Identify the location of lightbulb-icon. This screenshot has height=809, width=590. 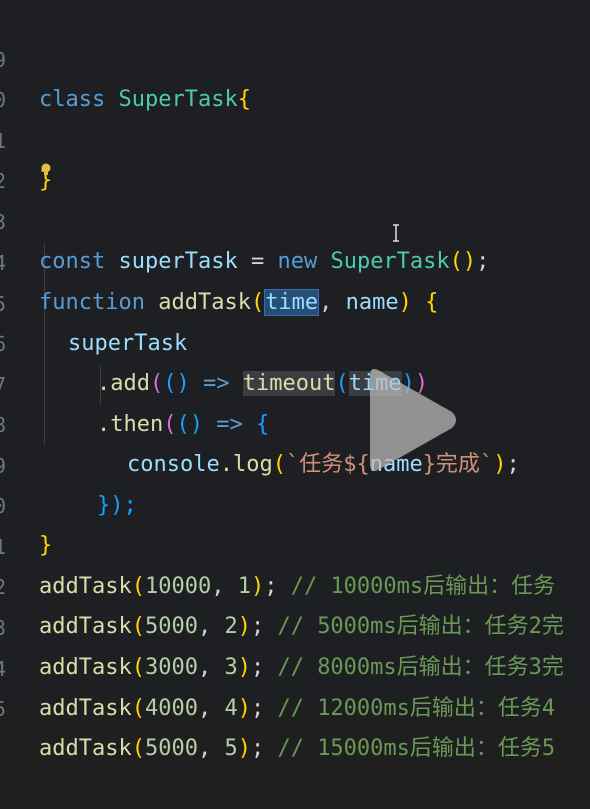
(46, 170).